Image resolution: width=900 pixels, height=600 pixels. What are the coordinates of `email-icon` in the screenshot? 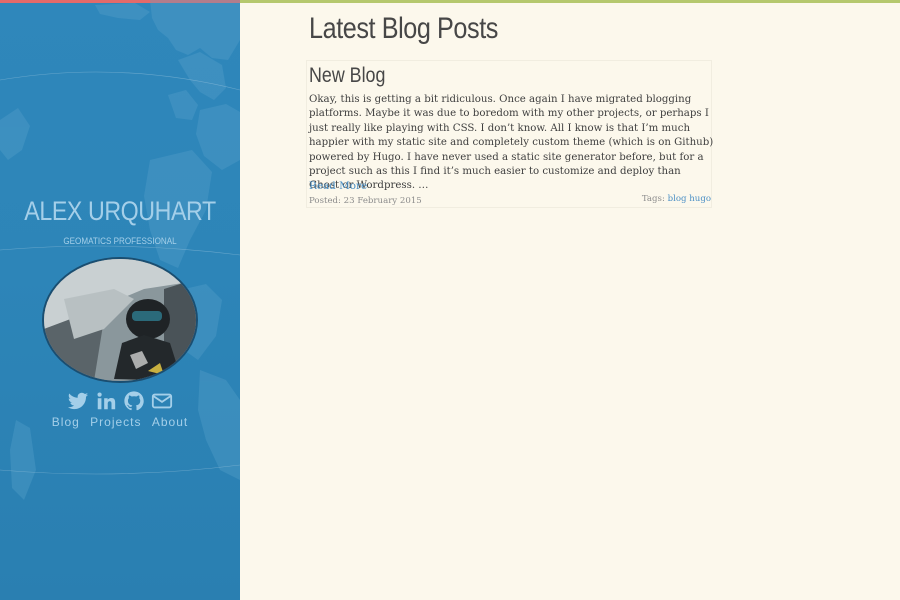 It's located at (162, 401).